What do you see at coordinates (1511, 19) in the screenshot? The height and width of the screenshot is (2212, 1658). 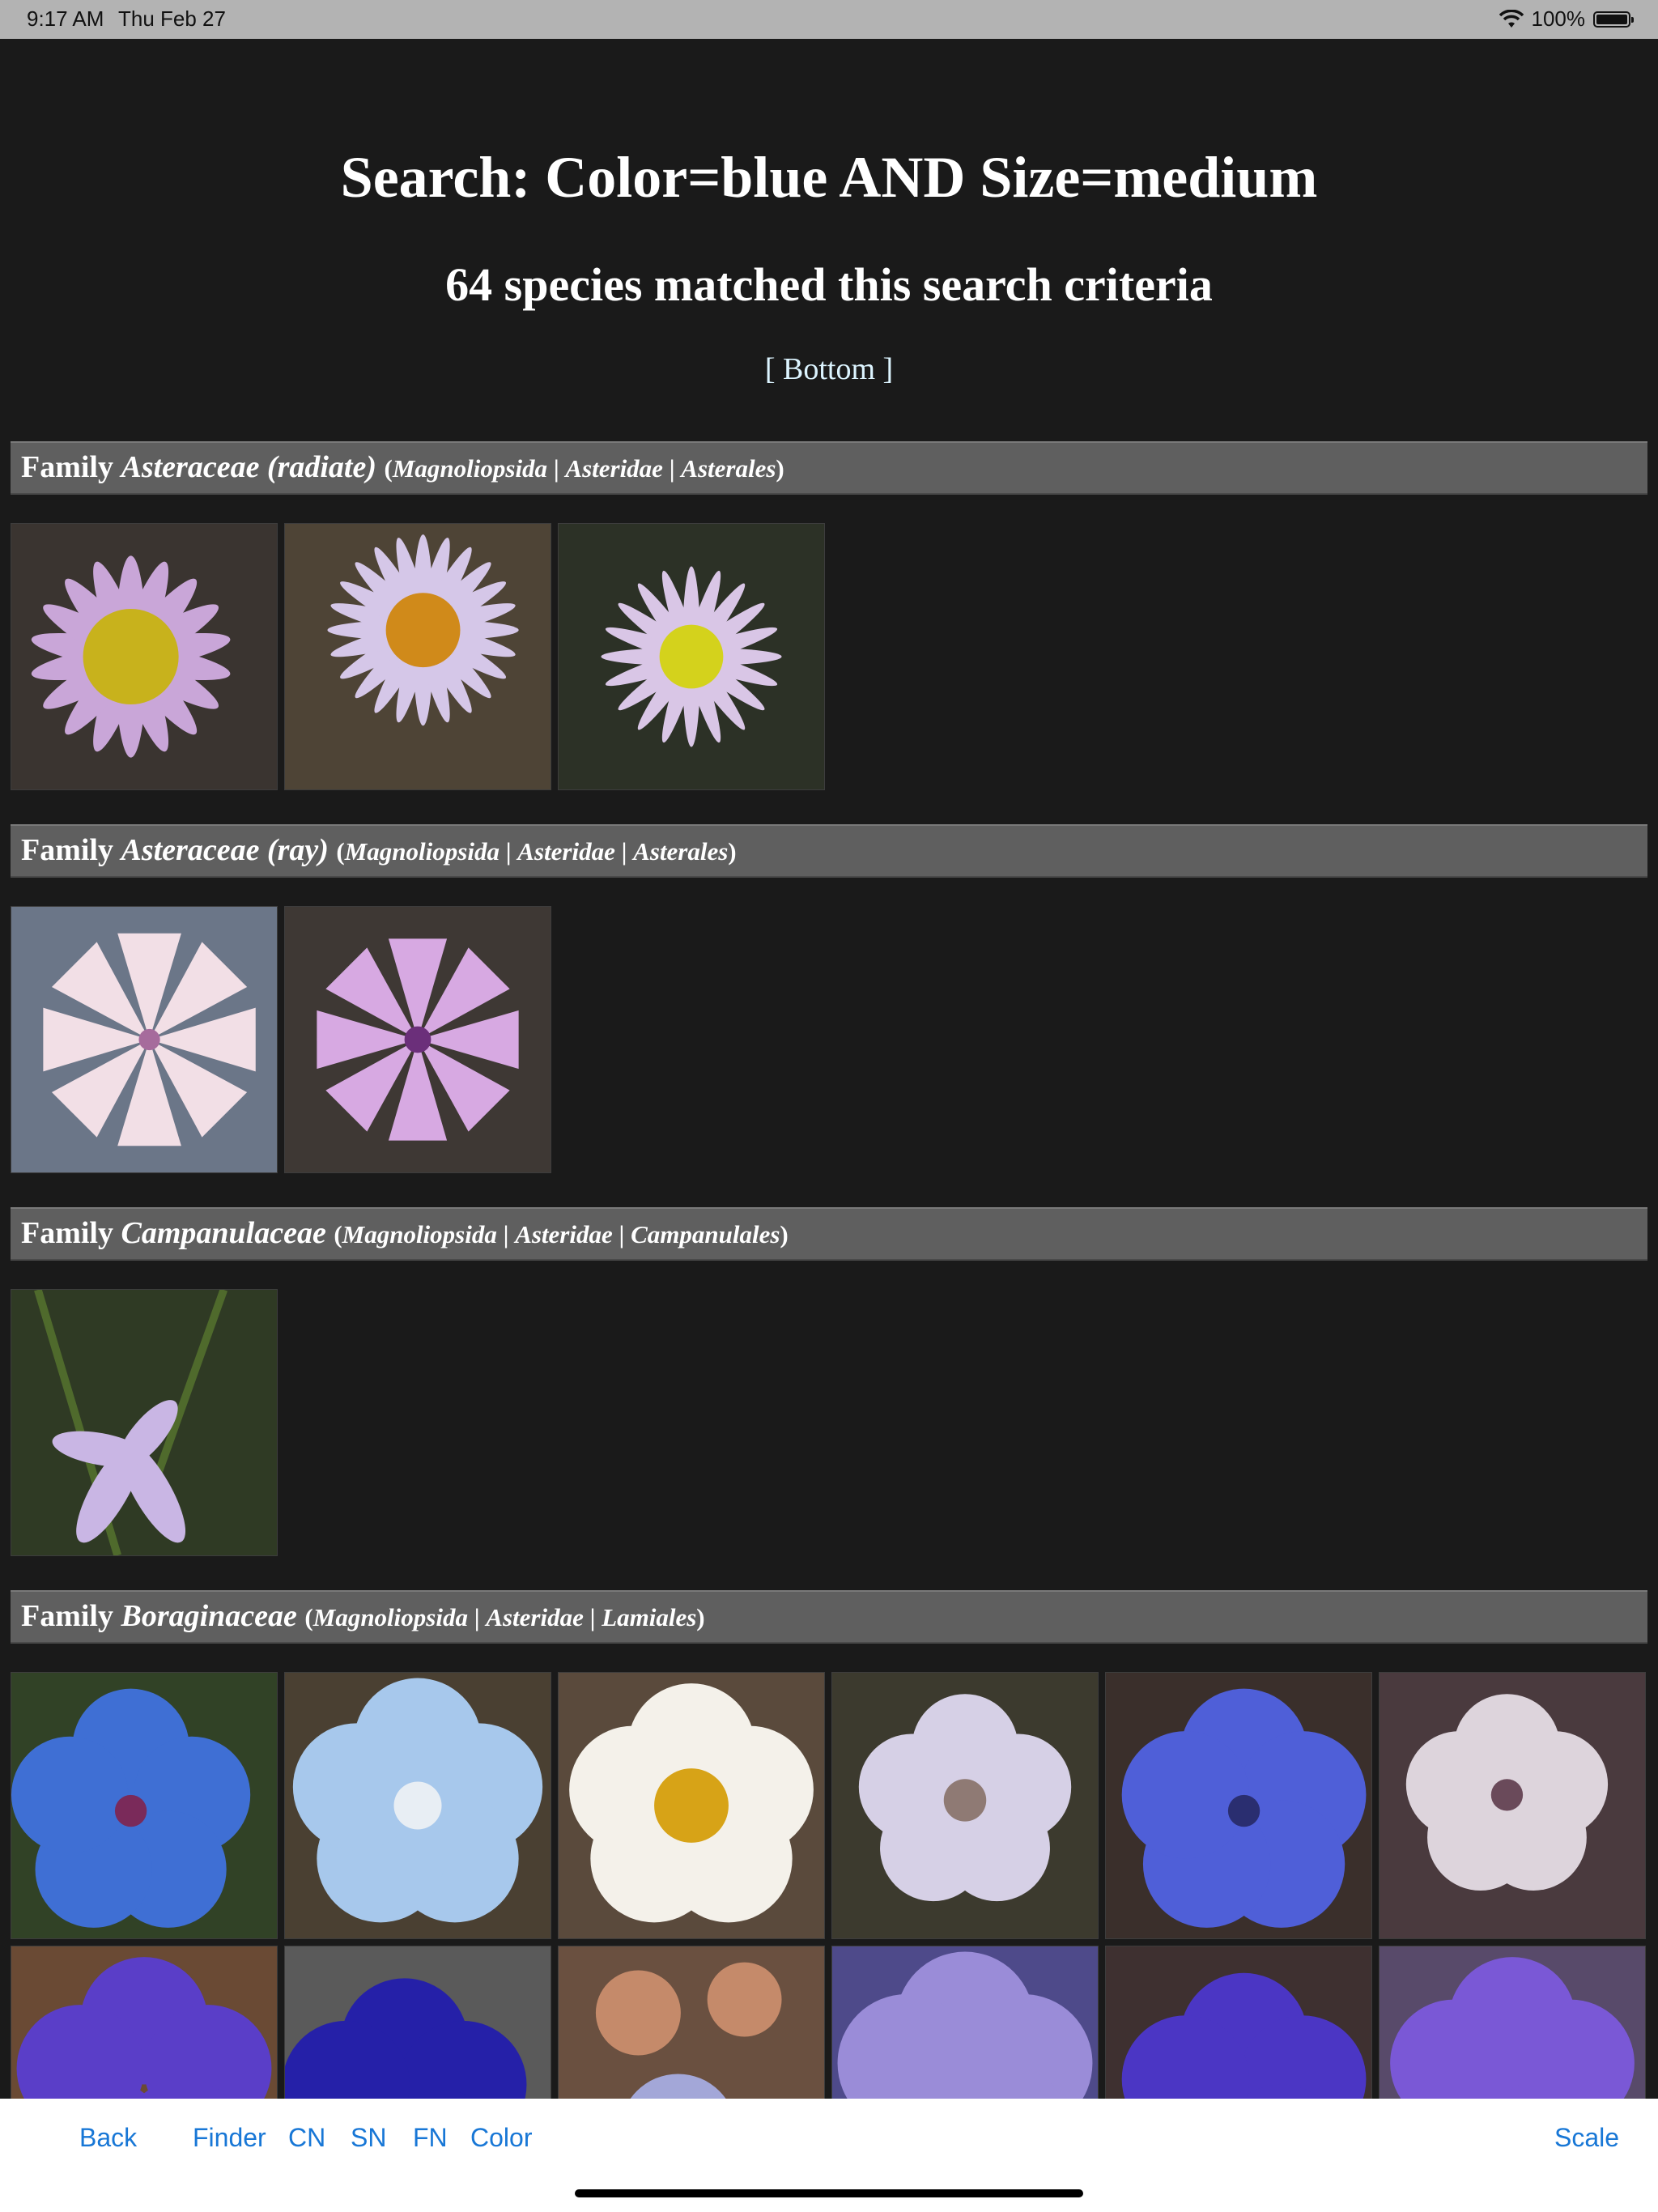 I see `wifi-icon` at bounding box center [1511, 19].